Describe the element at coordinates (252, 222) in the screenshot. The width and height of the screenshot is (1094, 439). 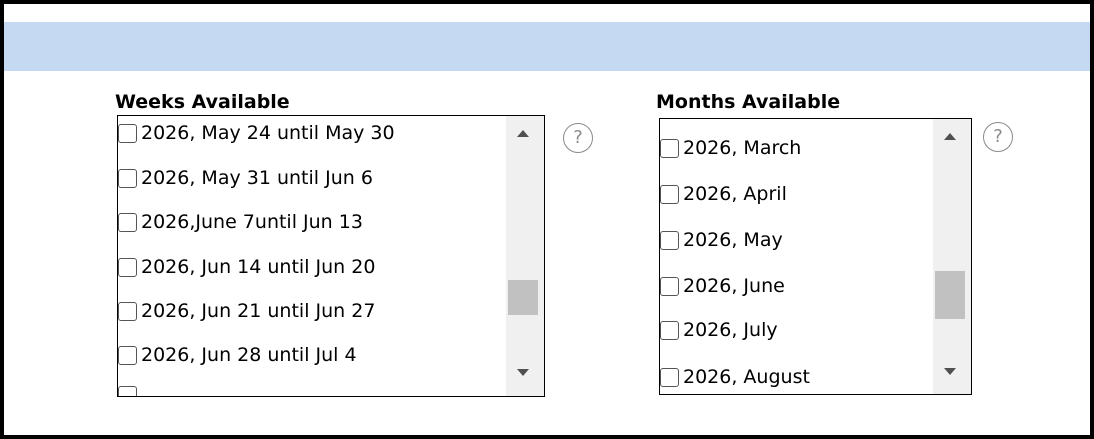
I see `week-option-label: 2026,June 7until Jun 13` at that location.